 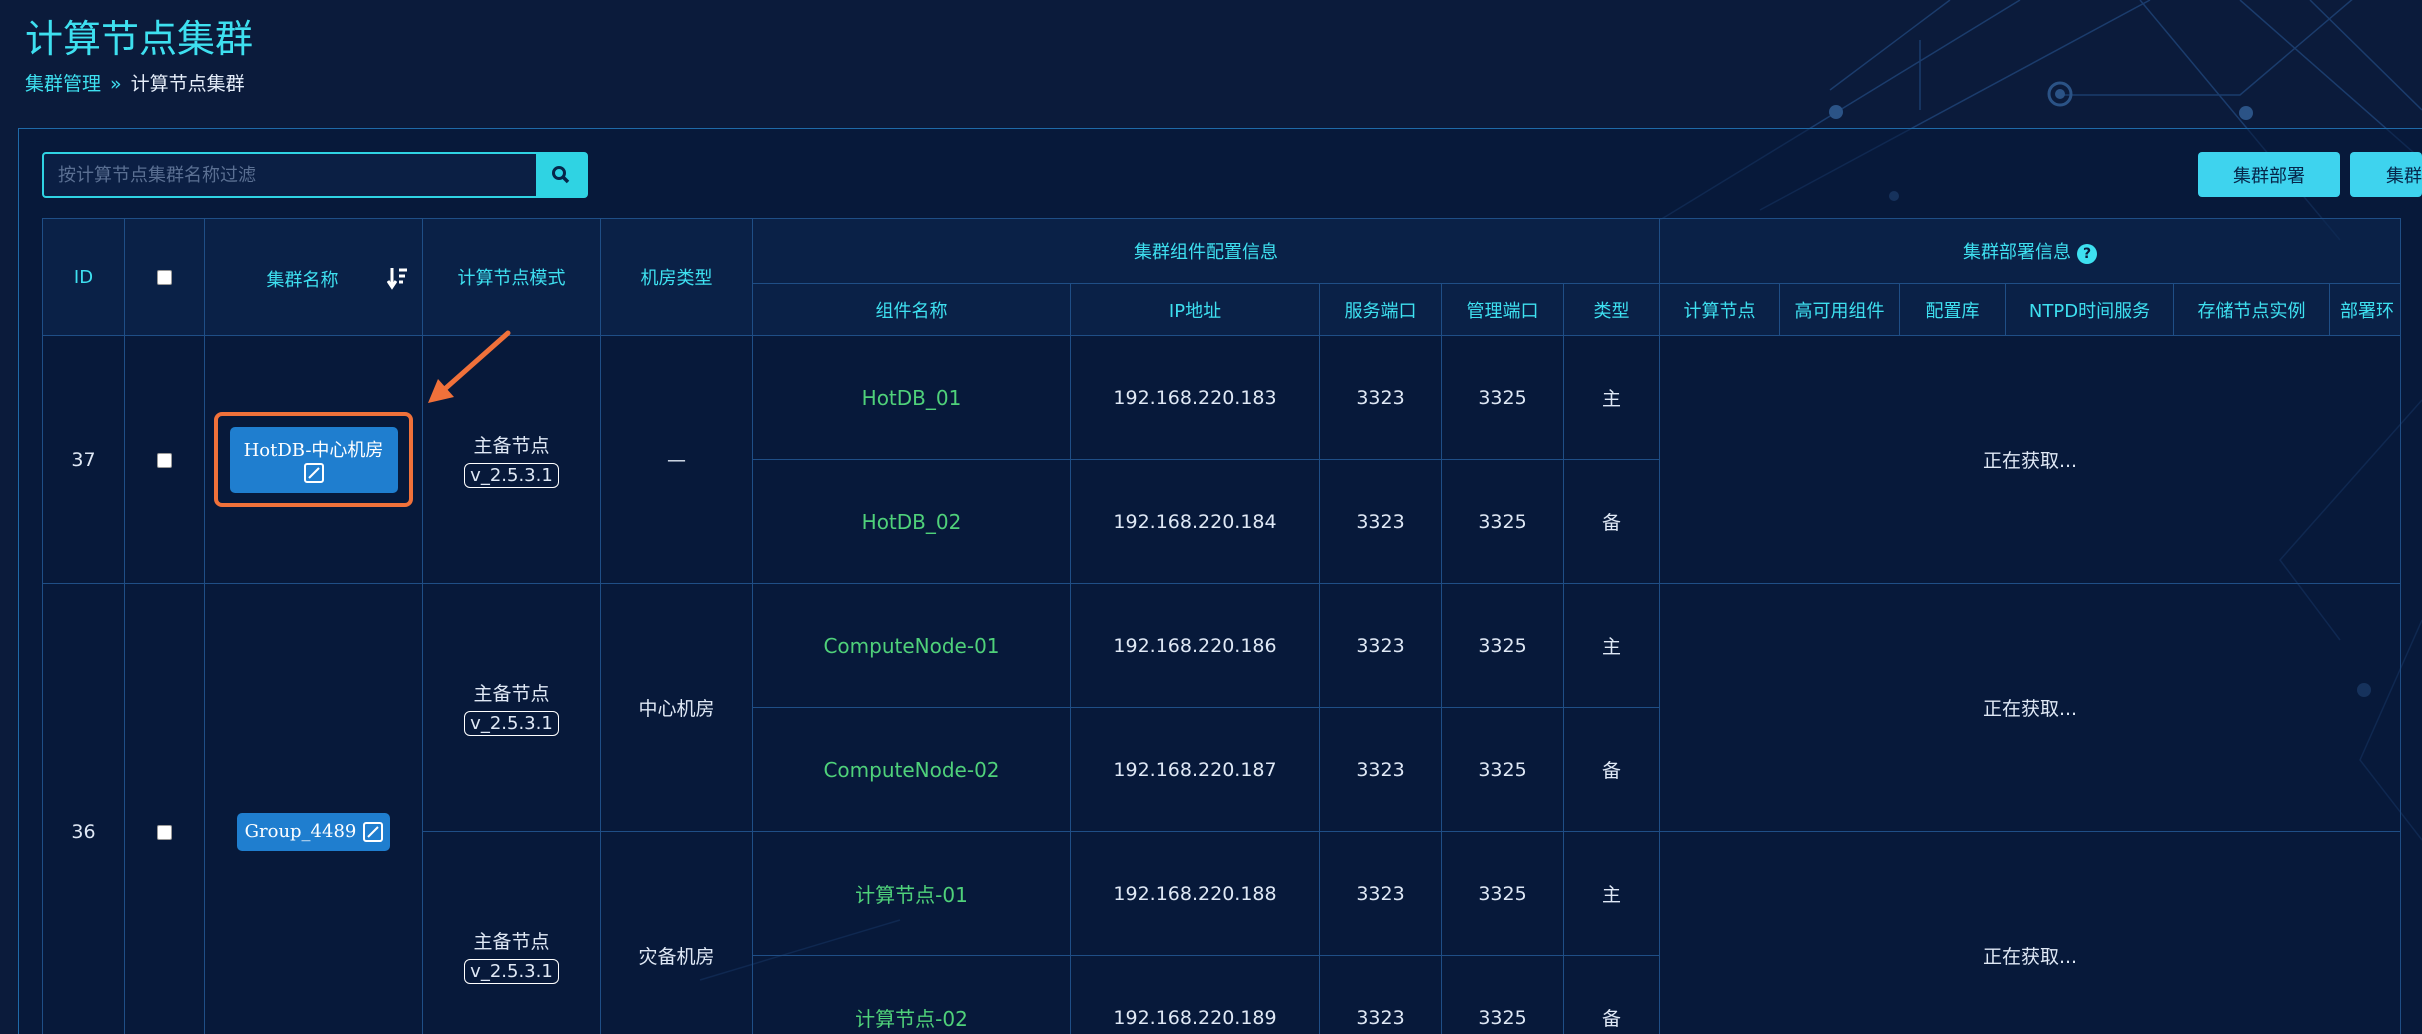 I want to click on row-room: —, so click(x=676, y=459).